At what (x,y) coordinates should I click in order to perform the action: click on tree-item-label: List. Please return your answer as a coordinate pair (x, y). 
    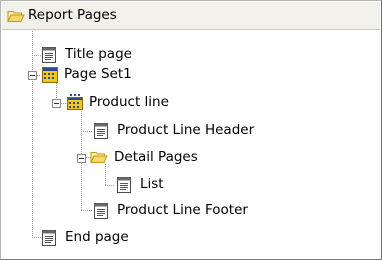
    Looking at the image, I should click on (152, 184).